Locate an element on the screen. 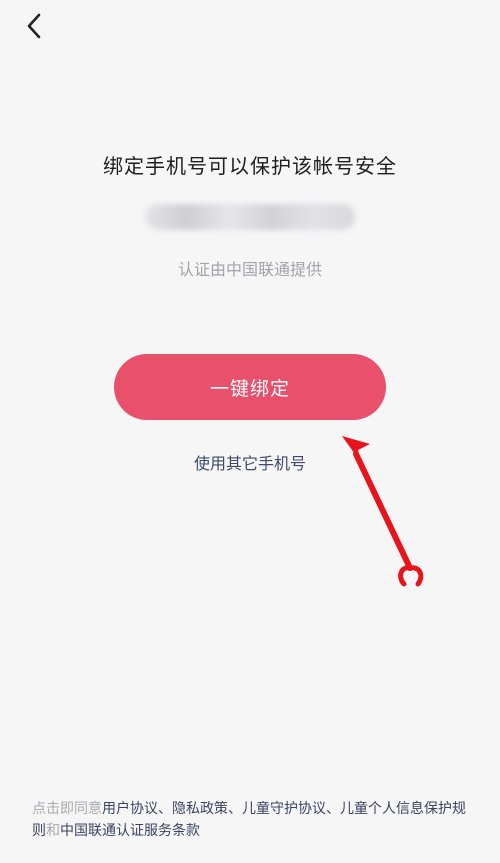 The height and width of the screenshot is (863, 500). one-click-bind-button: 一键绑定 is located at coordinates (250, 387).